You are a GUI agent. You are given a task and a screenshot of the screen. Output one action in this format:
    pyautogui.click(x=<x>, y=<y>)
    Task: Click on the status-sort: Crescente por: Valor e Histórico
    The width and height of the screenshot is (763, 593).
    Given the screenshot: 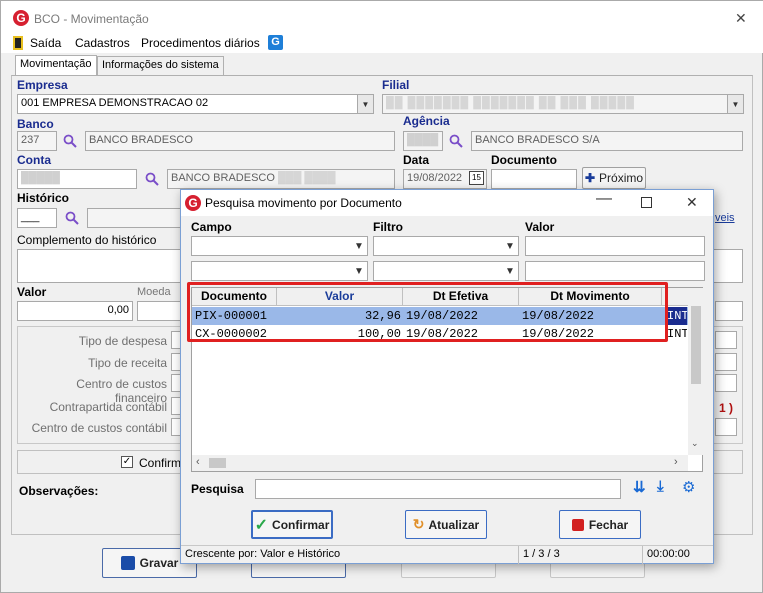 What is the action you would take?
    pyautogui.click(x=350, y=555)
    